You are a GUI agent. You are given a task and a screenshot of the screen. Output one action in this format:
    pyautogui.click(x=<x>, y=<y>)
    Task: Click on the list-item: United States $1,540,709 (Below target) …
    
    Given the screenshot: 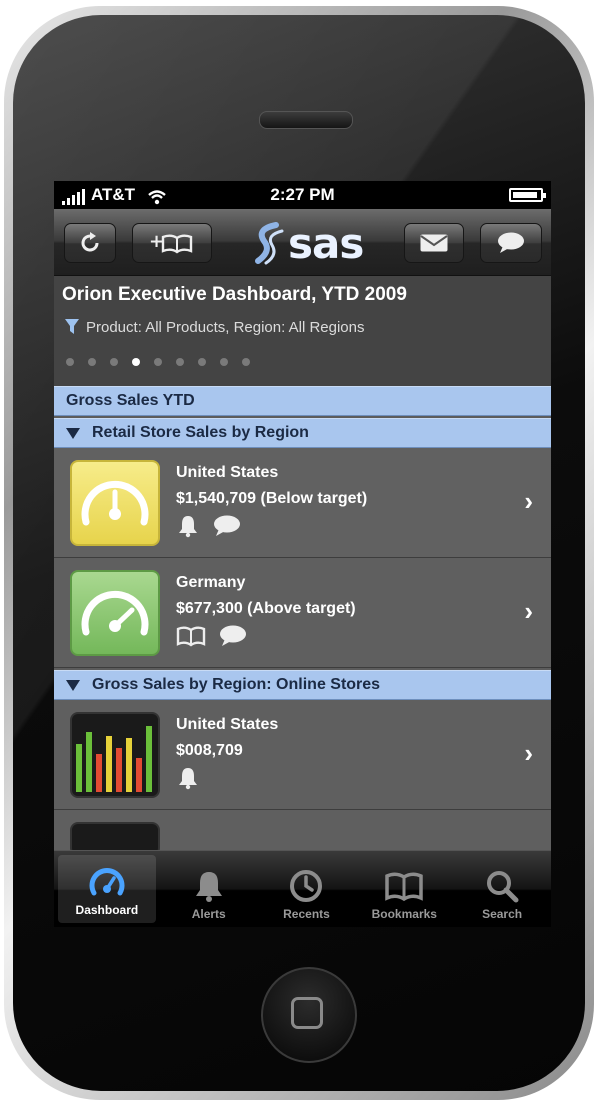 What is the action you would take?
    pyautogui.click(x=302, y=503)
    